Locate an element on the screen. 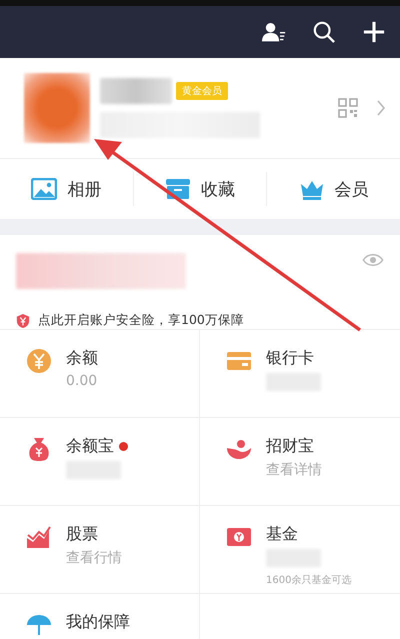 The width and height of the screenshot is (400, 639). image-icon is located at coordinates (44, 189).